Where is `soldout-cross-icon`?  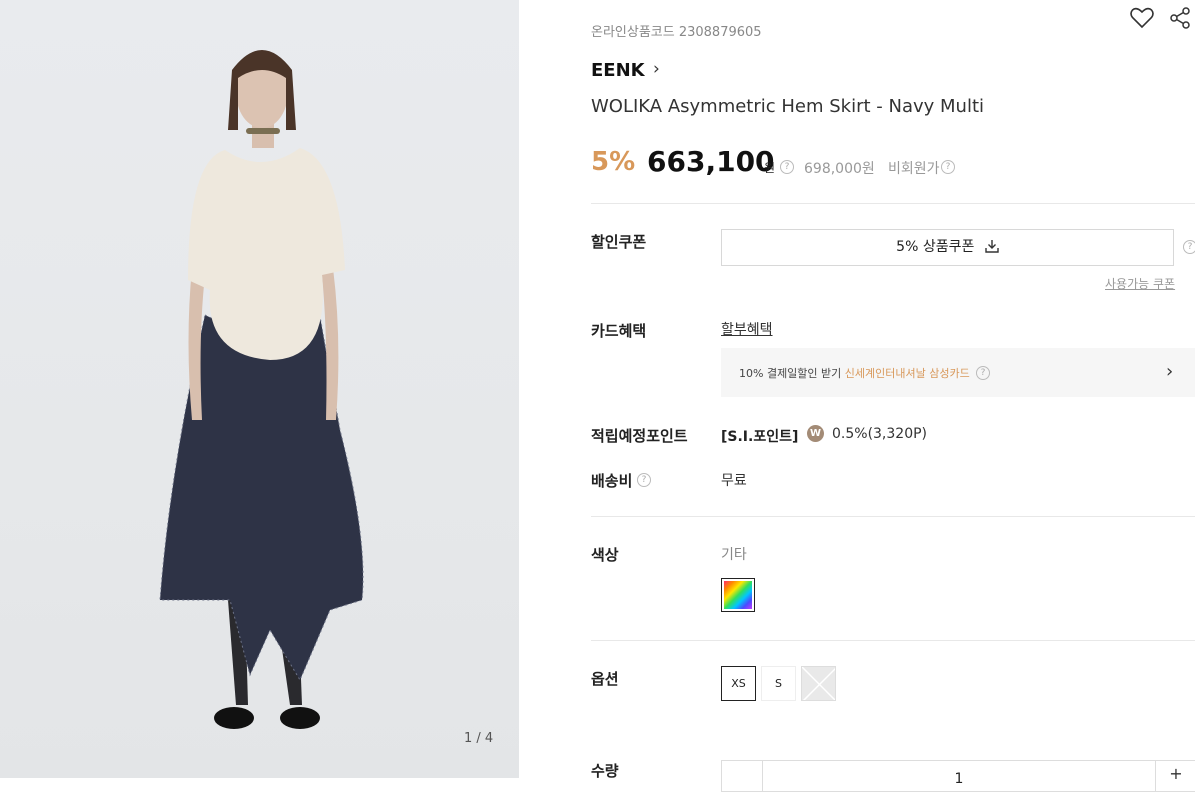 soldout-cross-icon is located at coordinates (818, 683).